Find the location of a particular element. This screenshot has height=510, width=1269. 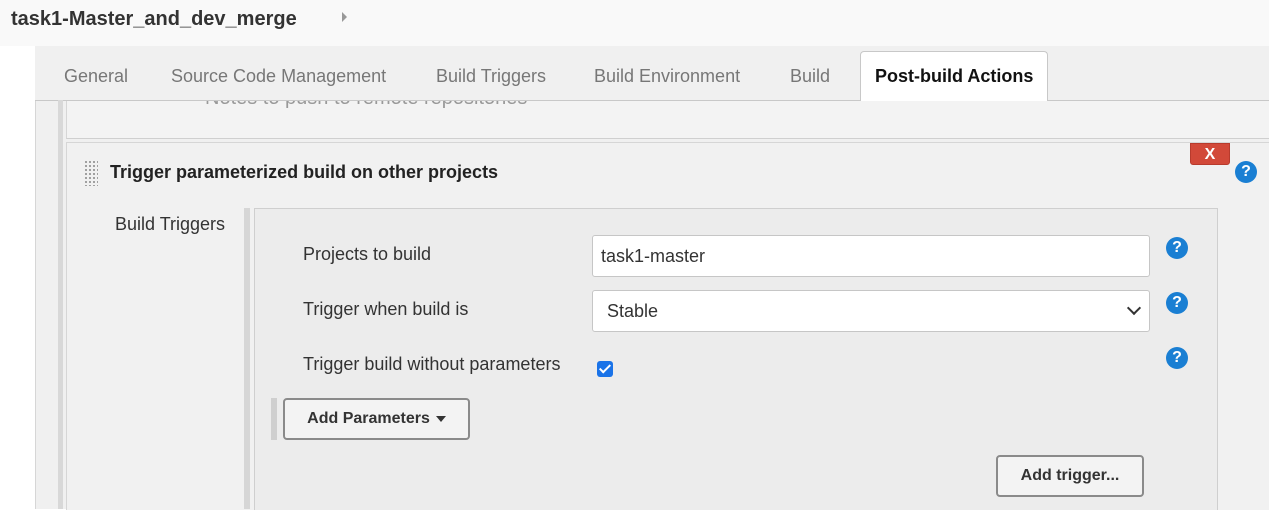

inner-drag-stripe is located at coordinates (247, 358).